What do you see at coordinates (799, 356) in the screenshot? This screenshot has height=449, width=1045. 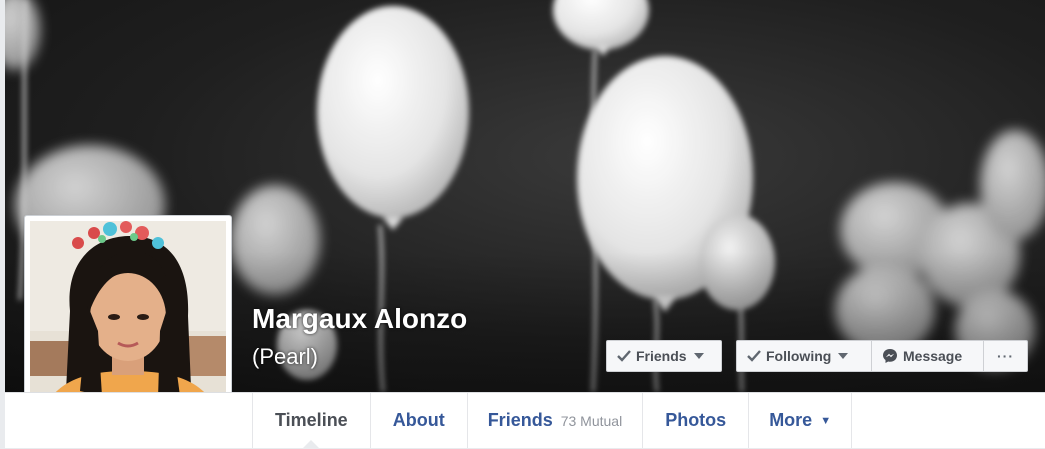 I see `following-button-label: Following` at bounding box center [799, 356].